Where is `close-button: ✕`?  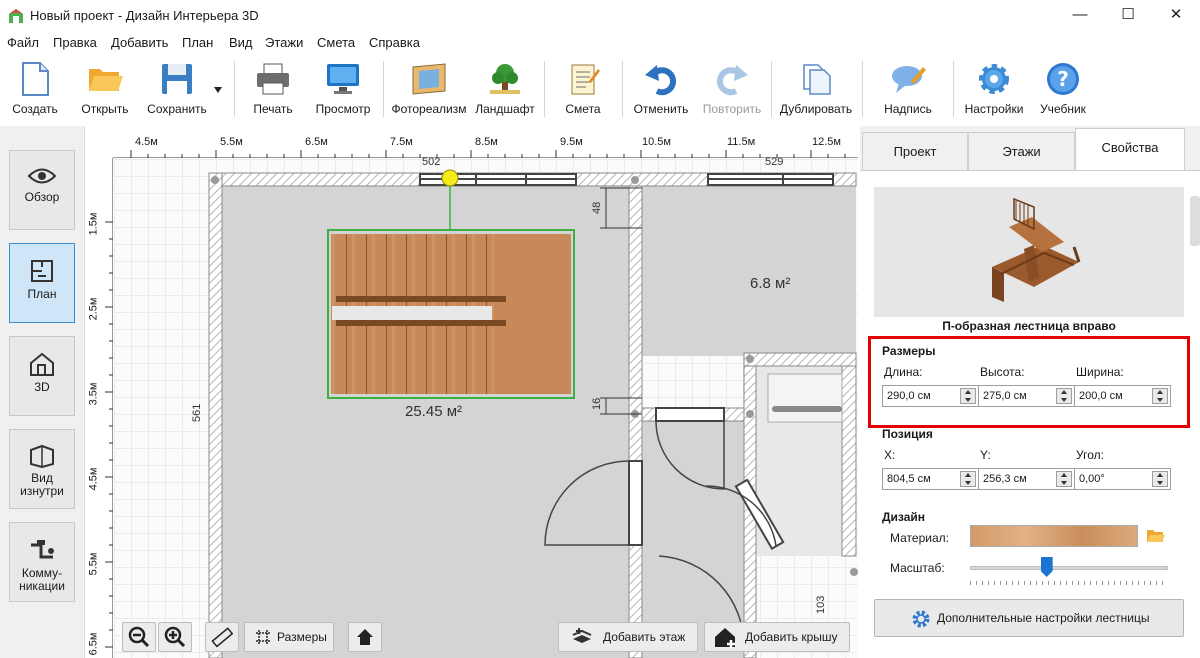
close-button: ✕ is located at coordinates (1176, 16).